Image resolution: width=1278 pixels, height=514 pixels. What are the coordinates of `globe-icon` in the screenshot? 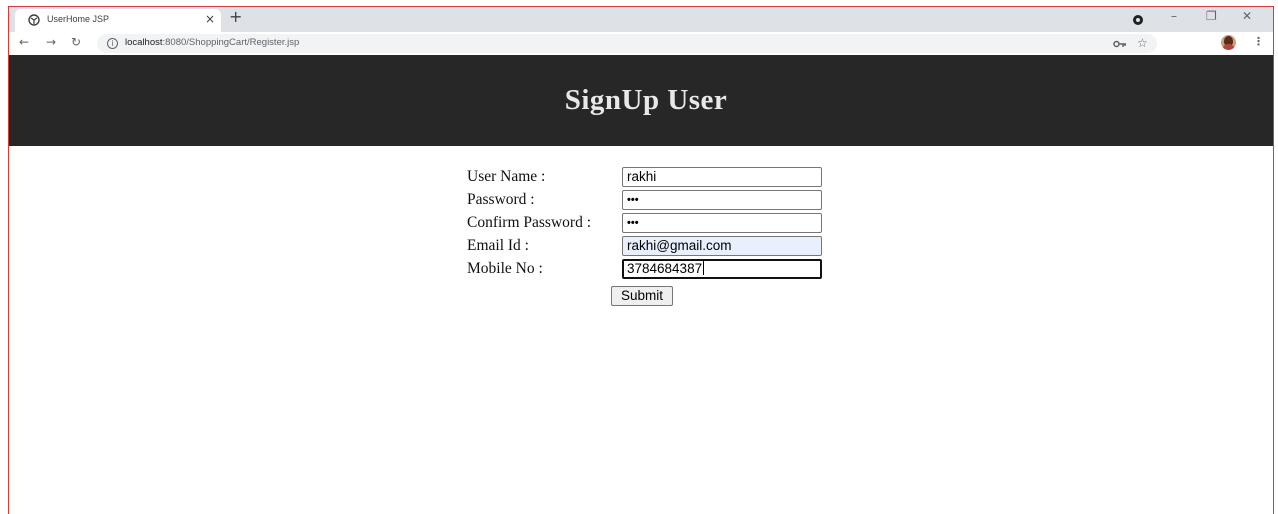 It's located at (34, 20).